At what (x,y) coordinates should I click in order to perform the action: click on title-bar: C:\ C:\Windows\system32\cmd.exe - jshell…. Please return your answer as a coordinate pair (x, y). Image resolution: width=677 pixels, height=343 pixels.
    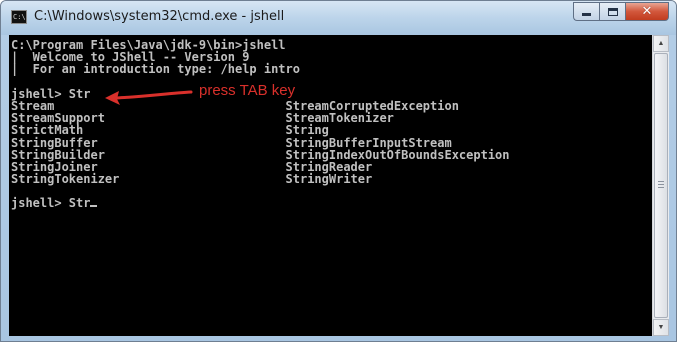
    Looking at the image, I should click on (338, 18).